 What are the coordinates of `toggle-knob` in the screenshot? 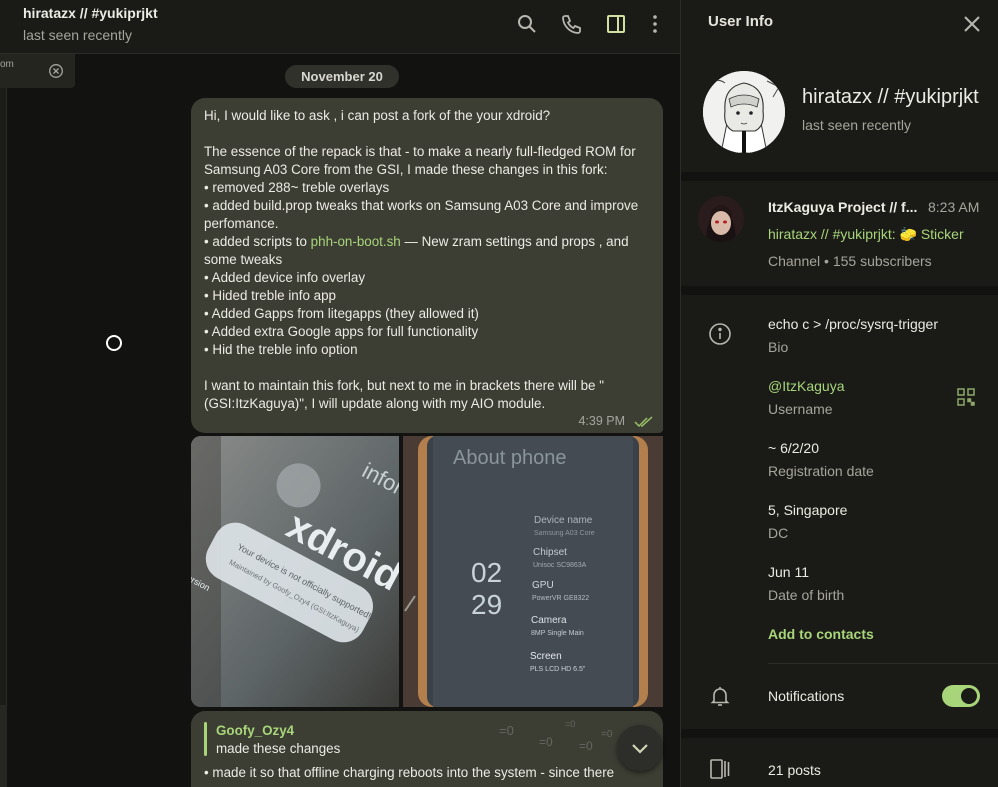 It's located at (969, 696).